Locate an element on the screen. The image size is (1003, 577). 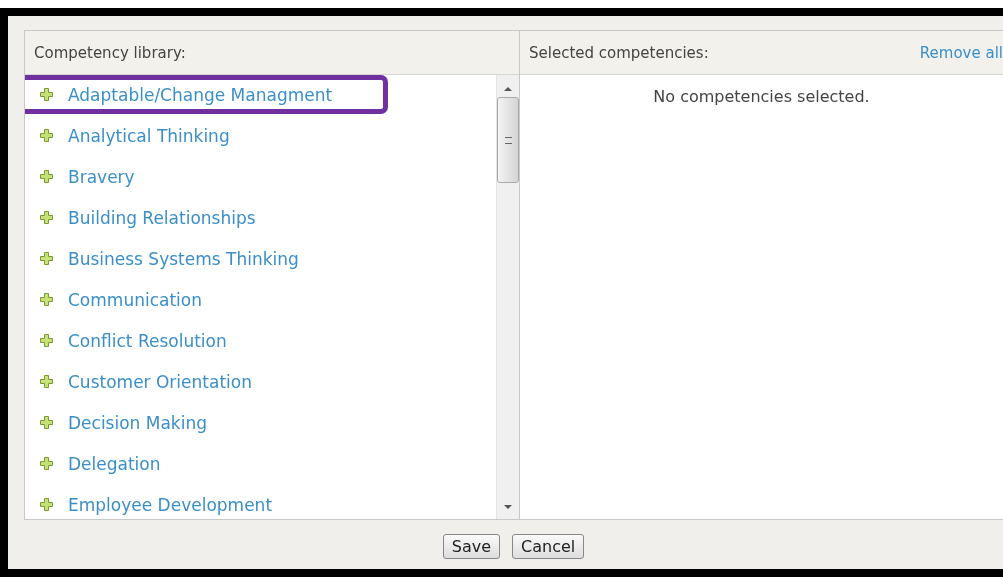
list-item: Communication is located at coordinates (206, 299).